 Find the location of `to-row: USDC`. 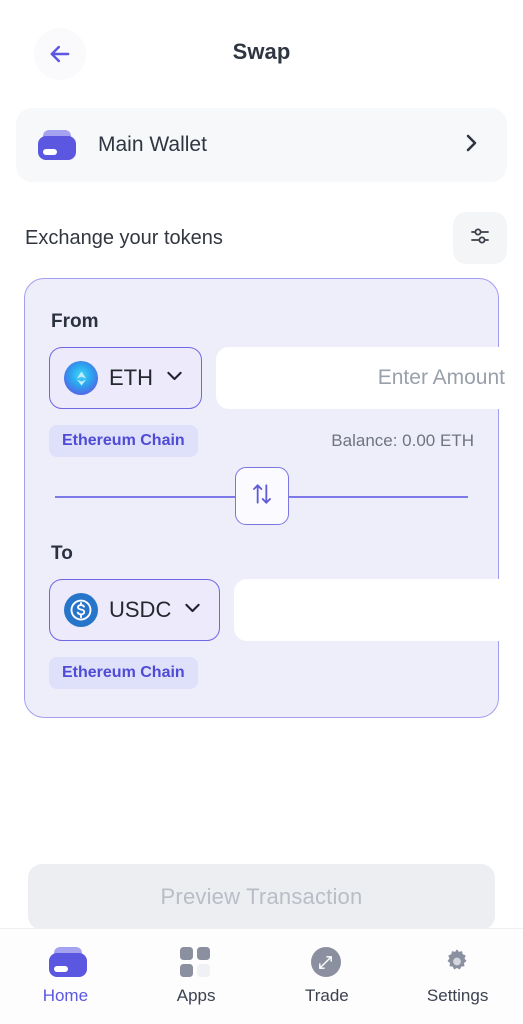

to-row: USDC is located at coordinates (286, 610).